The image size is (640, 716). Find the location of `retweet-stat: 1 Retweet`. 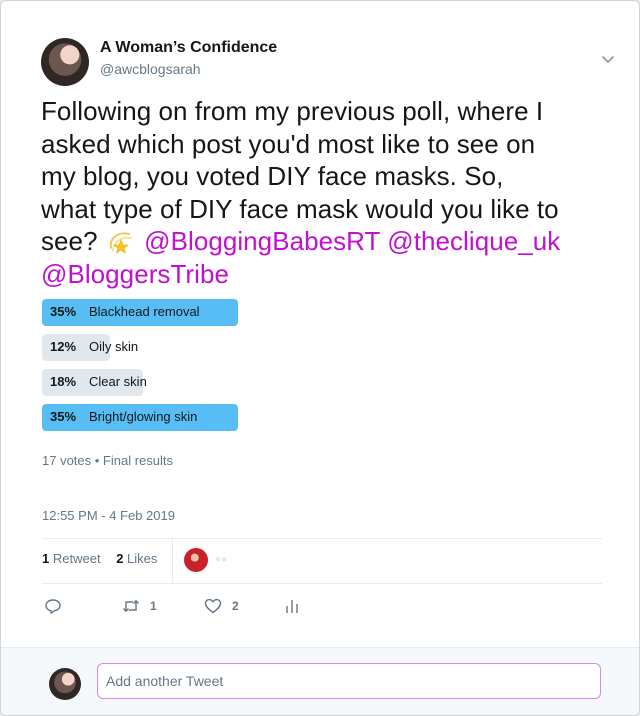

retweet-stat: 1 Retweet is located at coordinates (71, 558).